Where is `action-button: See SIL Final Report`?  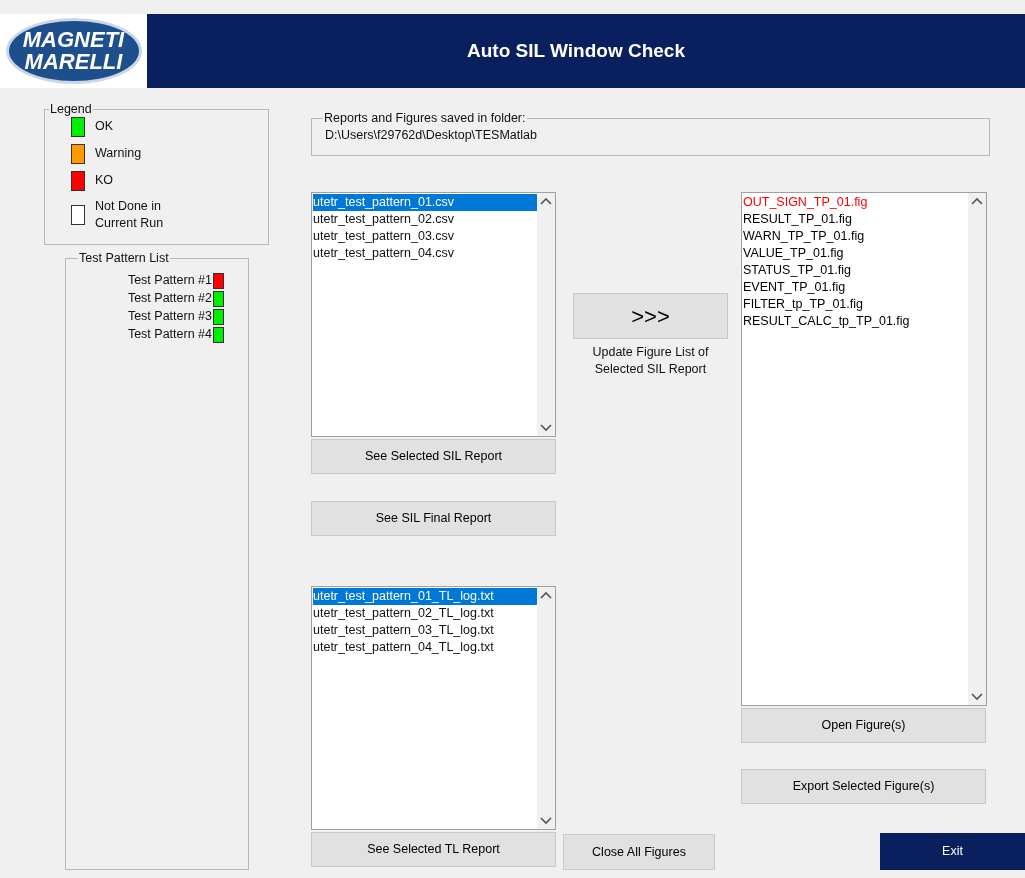 action-button: See SIL Final Report is located at coordinates (433, 518).